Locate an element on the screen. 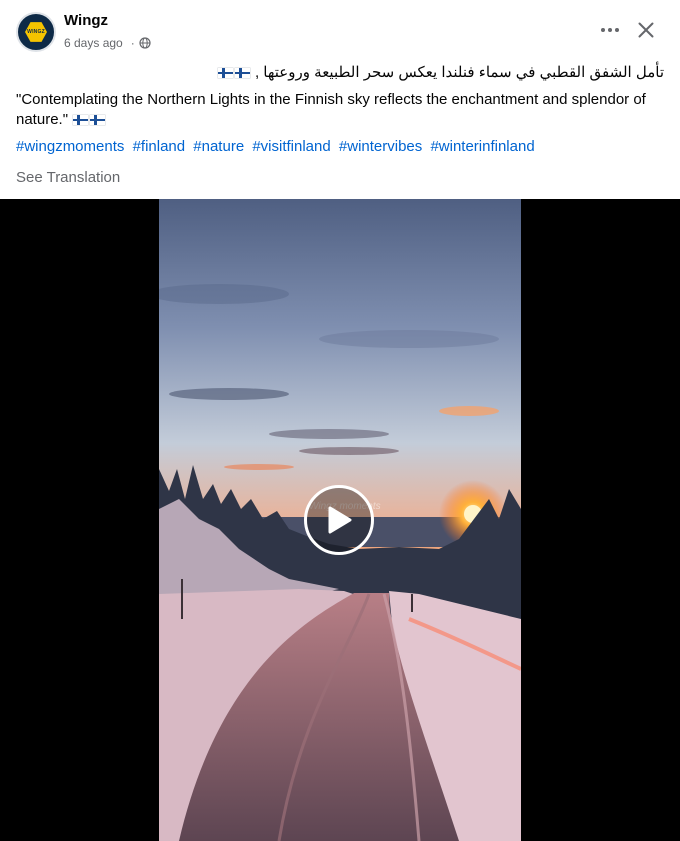 The image size is (680, 841). post-timestamp: 6 days ago is located at coordinates (93, 43).